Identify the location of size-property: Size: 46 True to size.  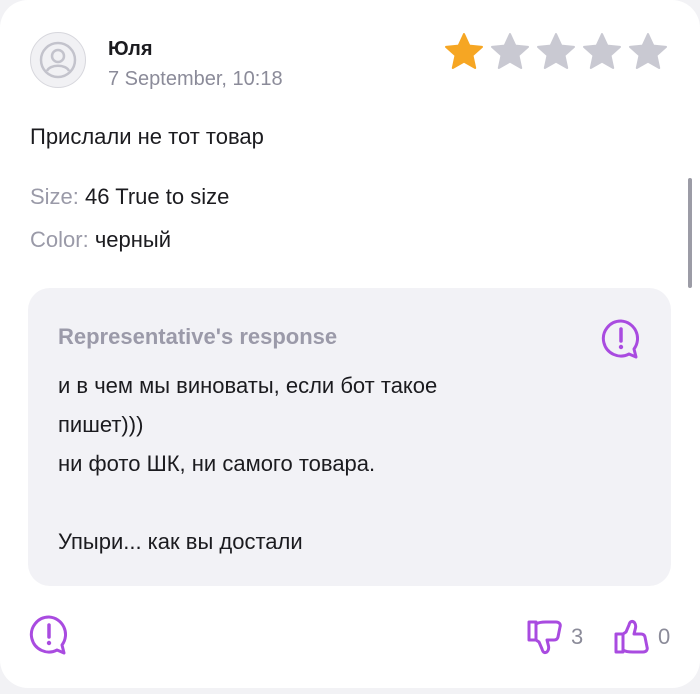
(129, 197).